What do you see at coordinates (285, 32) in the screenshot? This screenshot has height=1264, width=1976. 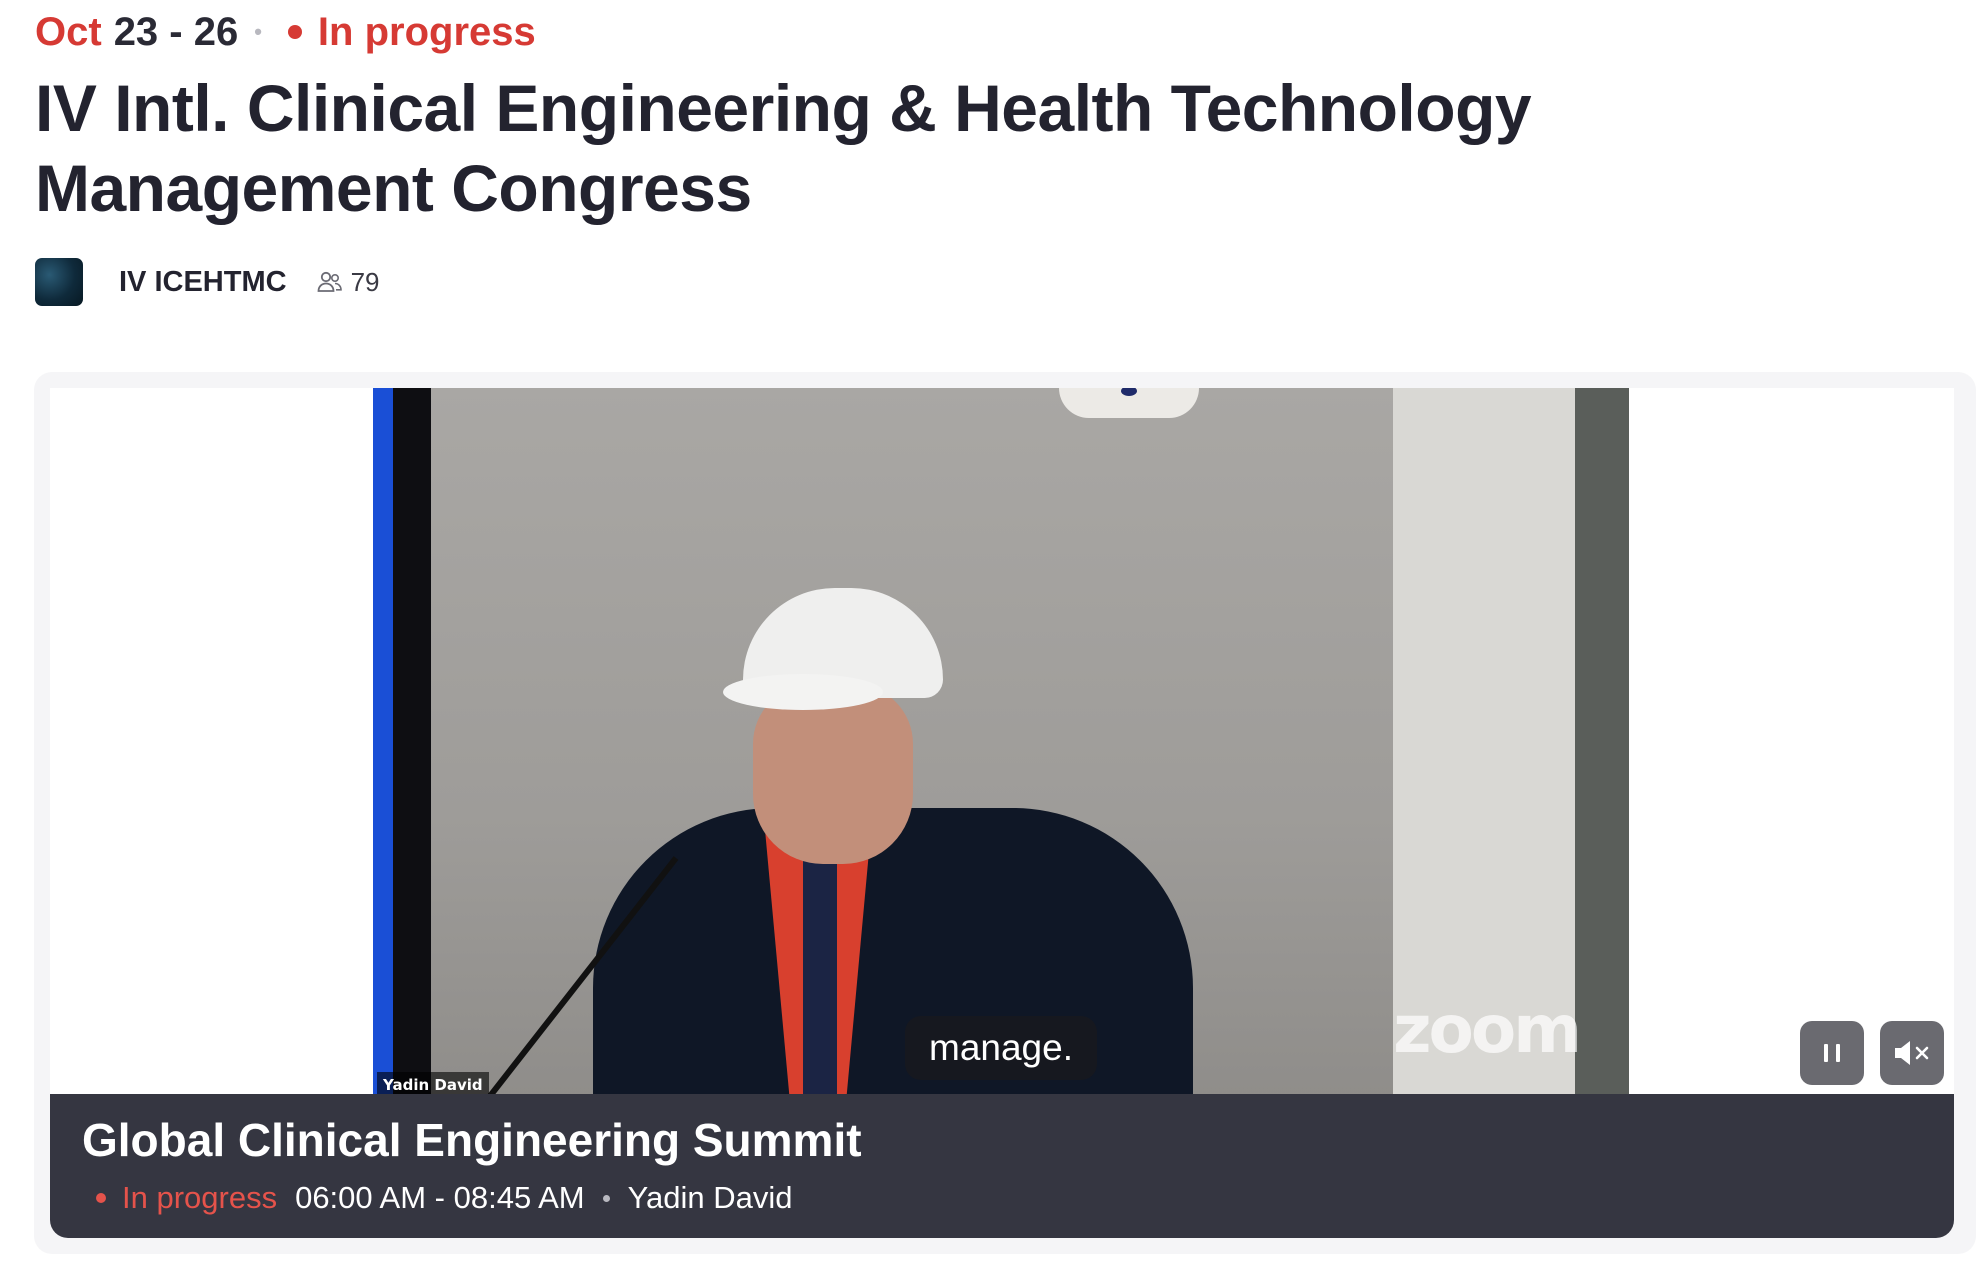 I see `event-dateline: Oct 23 - 26 • In progress` at bounding box center [285, 32].